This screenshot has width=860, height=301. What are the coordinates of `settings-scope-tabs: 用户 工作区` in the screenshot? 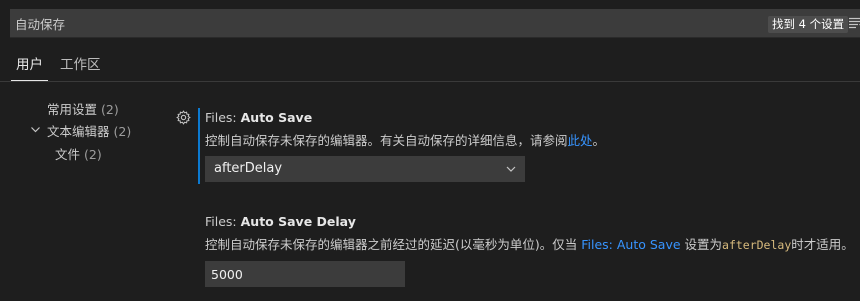 It's located at (430, 66).